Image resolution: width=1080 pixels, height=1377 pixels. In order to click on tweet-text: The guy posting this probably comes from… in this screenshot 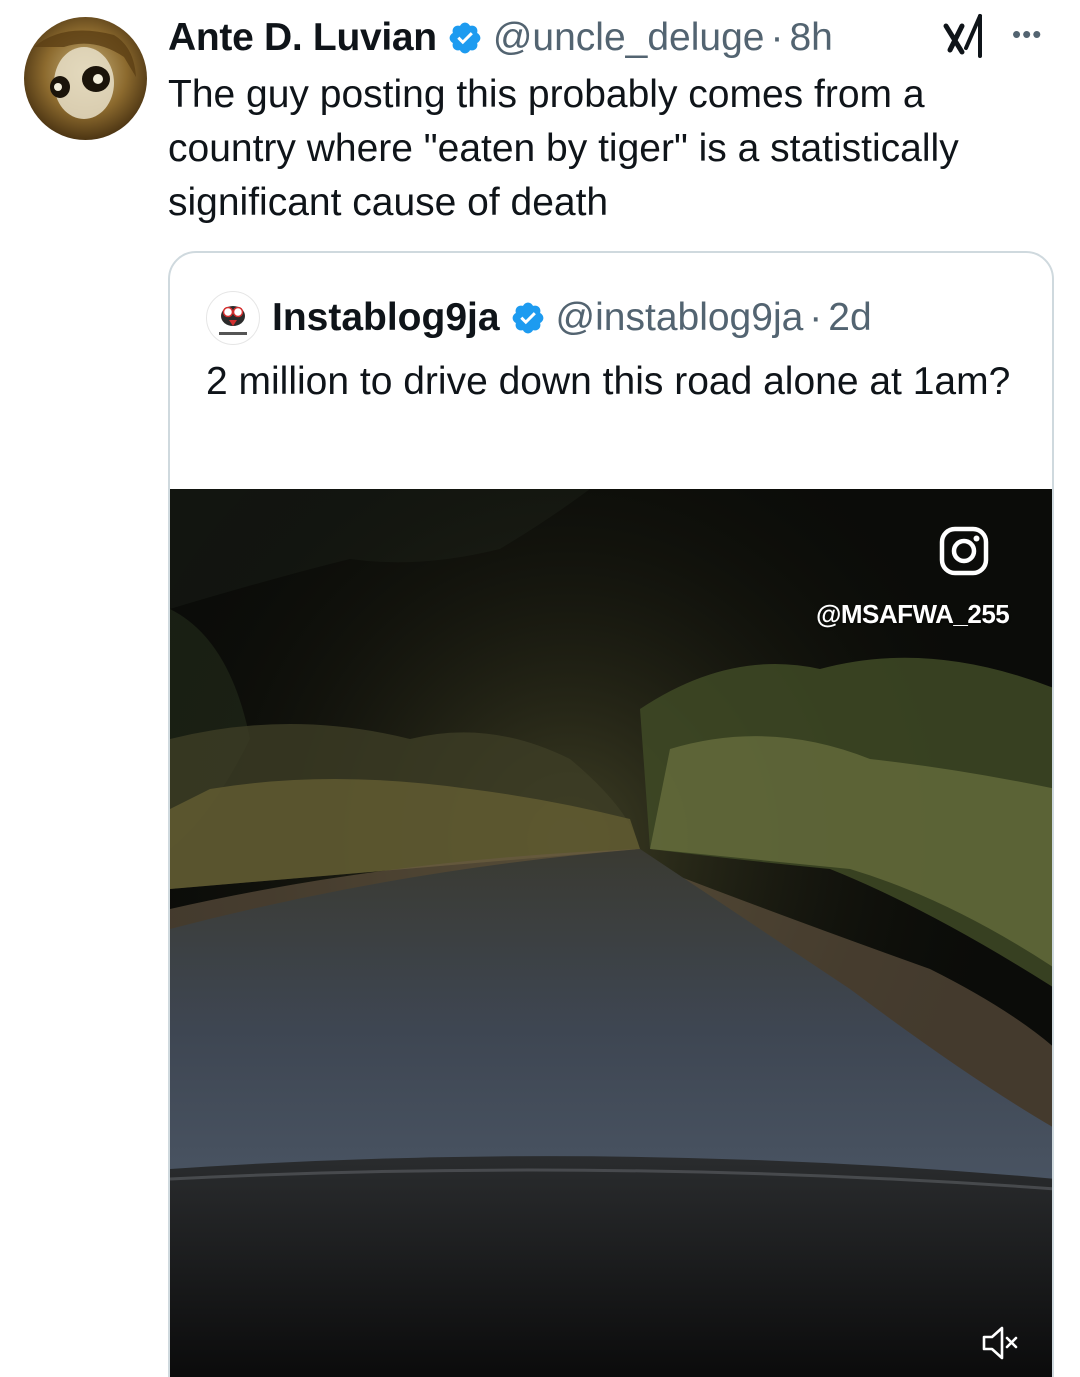, I will do `click(563, 148)`.